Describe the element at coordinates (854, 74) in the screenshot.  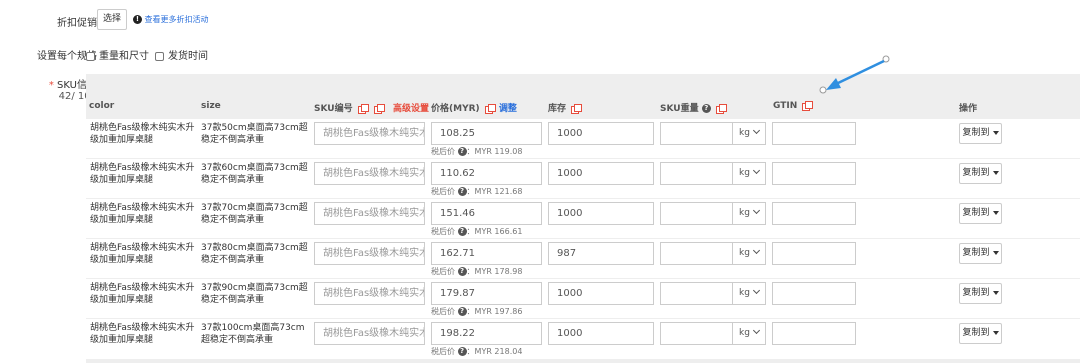
I see `pointer-arrow` at that location.